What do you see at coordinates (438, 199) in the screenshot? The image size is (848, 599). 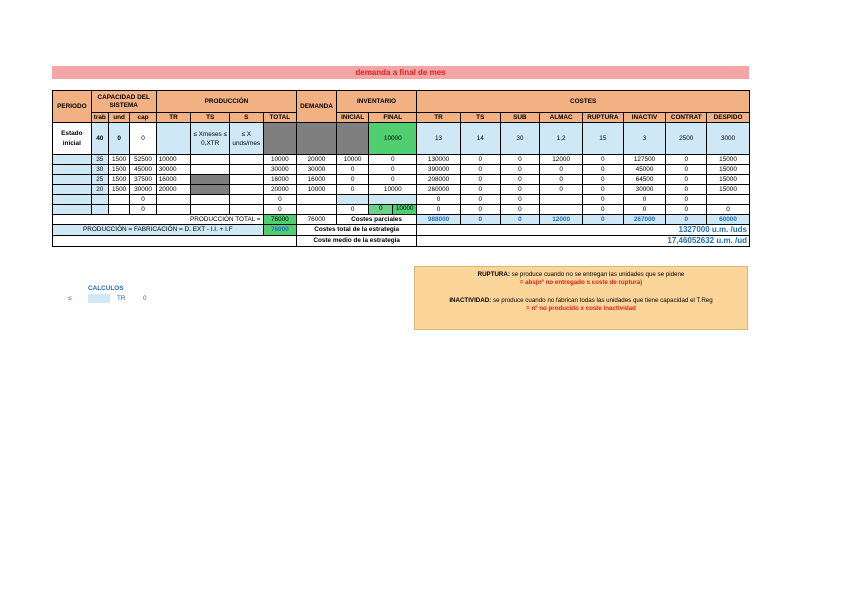 I see `c-tr-cell: 0` at bounding box center [438, 199].